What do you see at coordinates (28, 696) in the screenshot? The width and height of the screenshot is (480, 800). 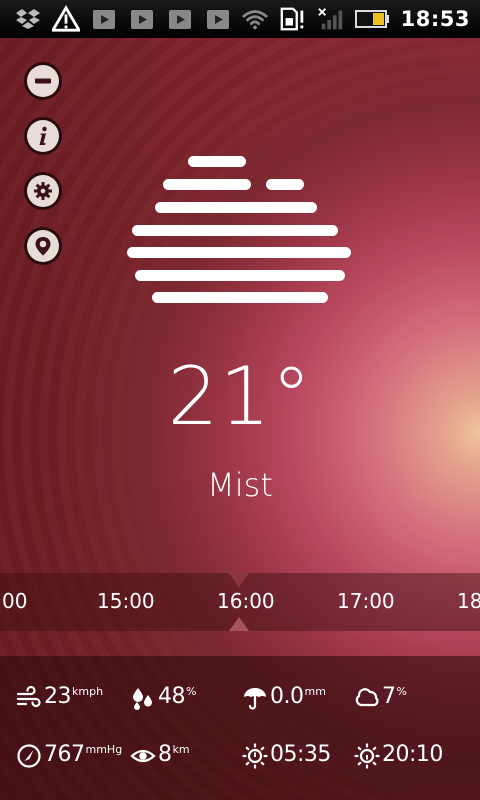 I see `wind-icon` at bounding box center [28, 696].